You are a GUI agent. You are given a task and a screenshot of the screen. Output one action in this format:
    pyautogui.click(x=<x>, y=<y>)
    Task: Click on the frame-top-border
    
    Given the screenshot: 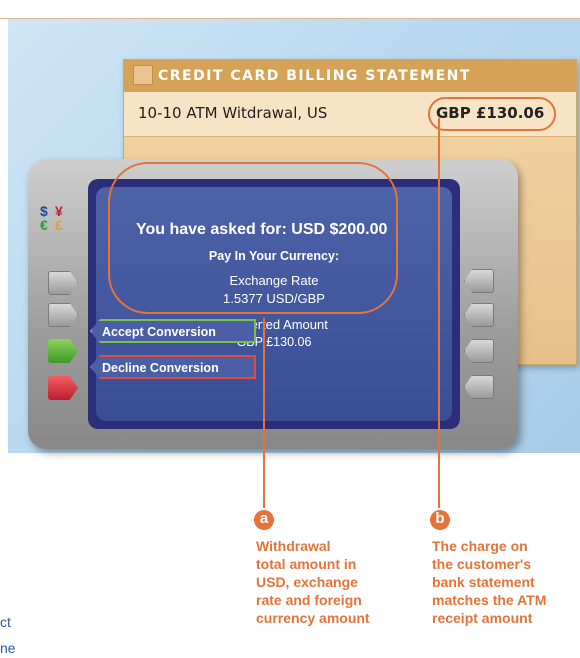 What is the action you would take?
    pyautogui.click(x=290, y=9)
    